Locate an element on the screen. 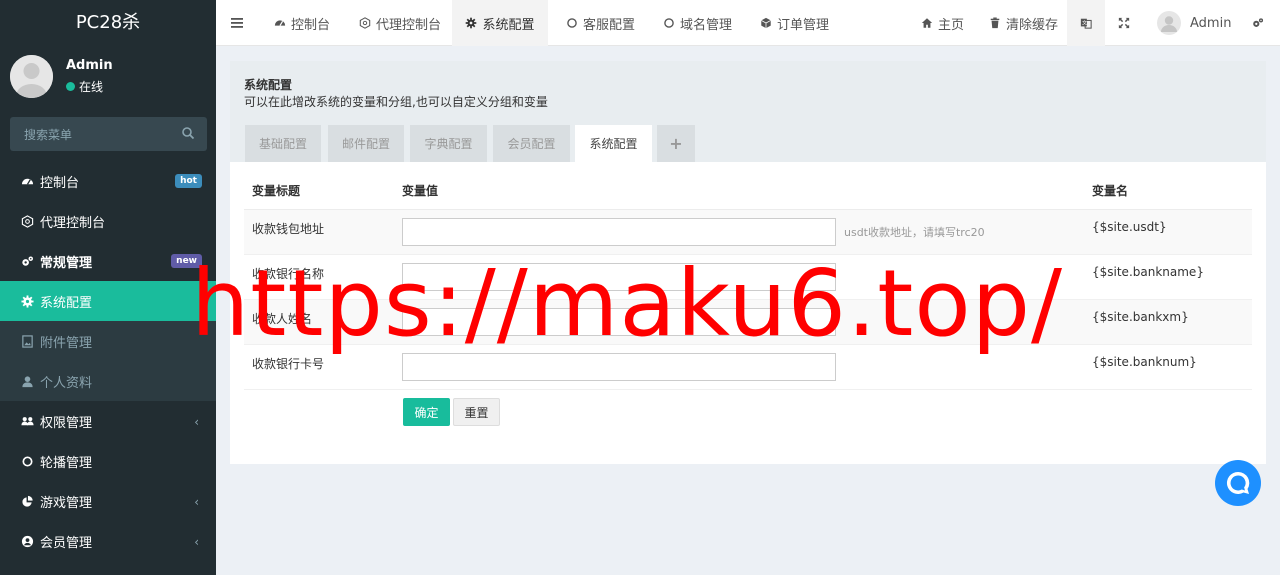 The image size is (1280, 575). sidebar-item-members: 会员管理 ‹ is located at coordinates (108, 541).